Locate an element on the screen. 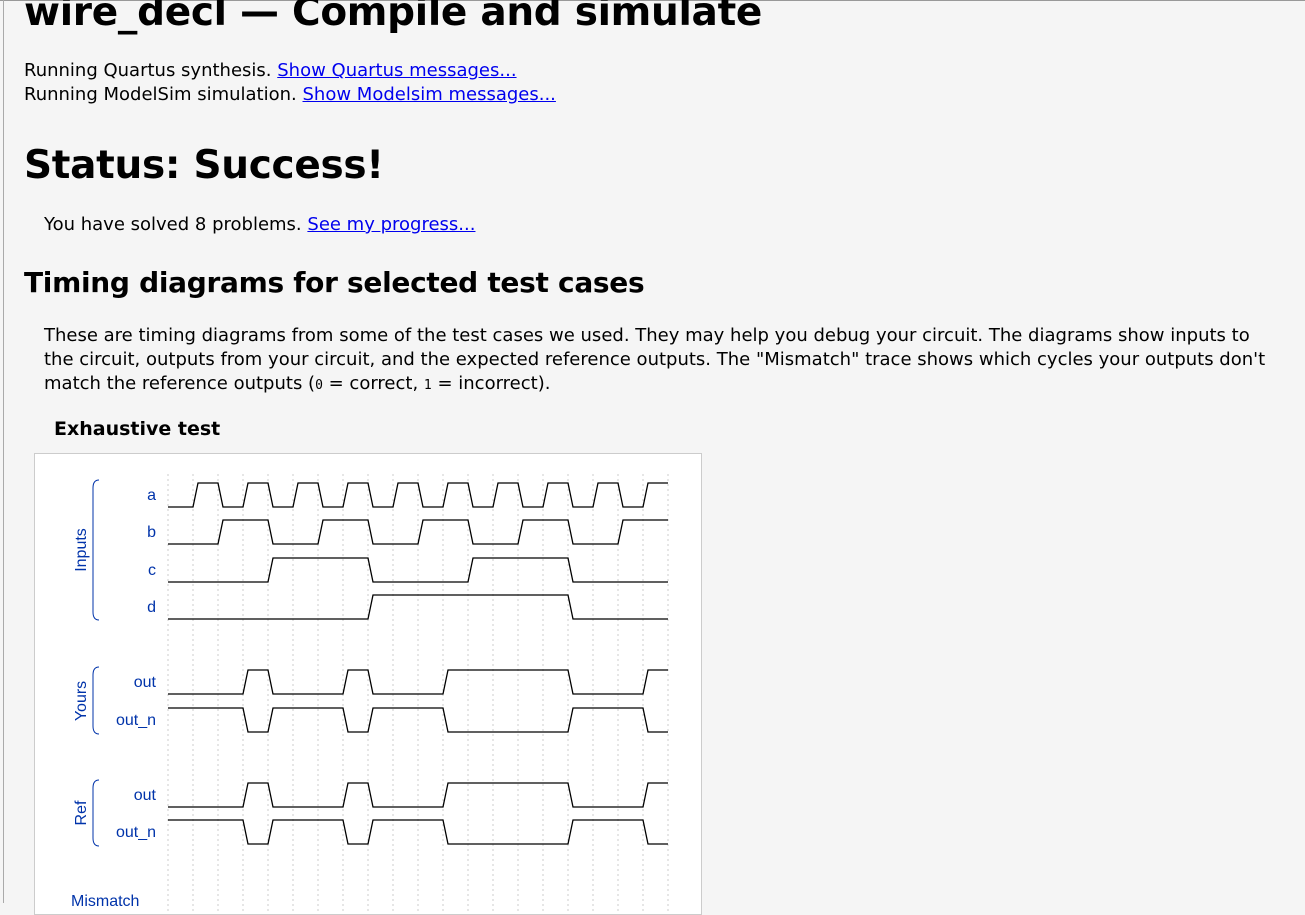 This screenshot has width=1305, height=915. quartus-status-text: Running Quartus synthesis. is located at coordinates (148, 70).